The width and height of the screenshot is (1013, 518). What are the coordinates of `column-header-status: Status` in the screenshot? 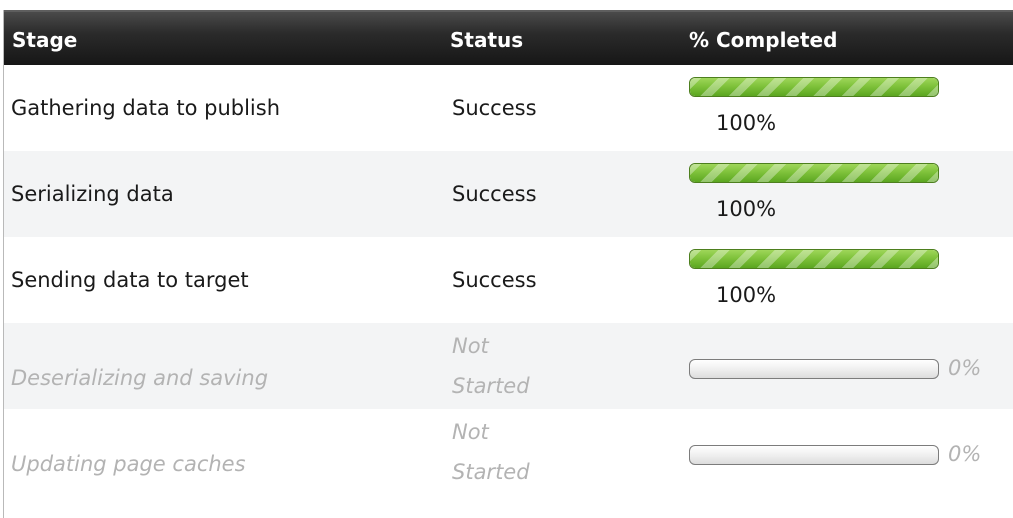 It's located at (487, 40).